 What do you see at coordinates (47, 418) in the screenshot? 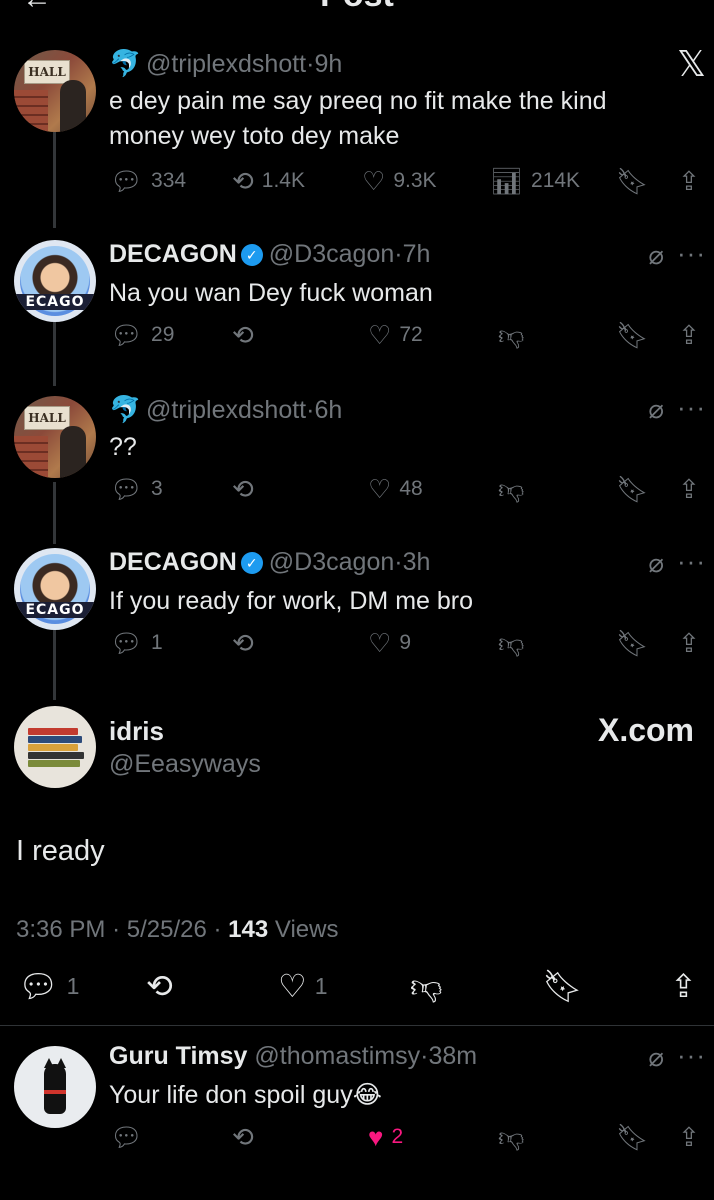
I see `avatar-hall-sign: HALL` at bounding box center [47, 418].